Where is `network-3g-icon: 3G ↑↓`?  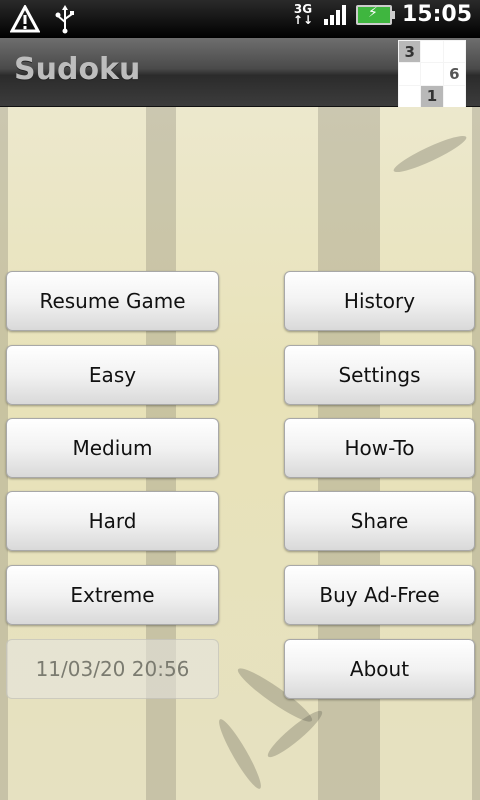 network-3g-icon: 3G ↑↓ is located at coordinates (303, 14).